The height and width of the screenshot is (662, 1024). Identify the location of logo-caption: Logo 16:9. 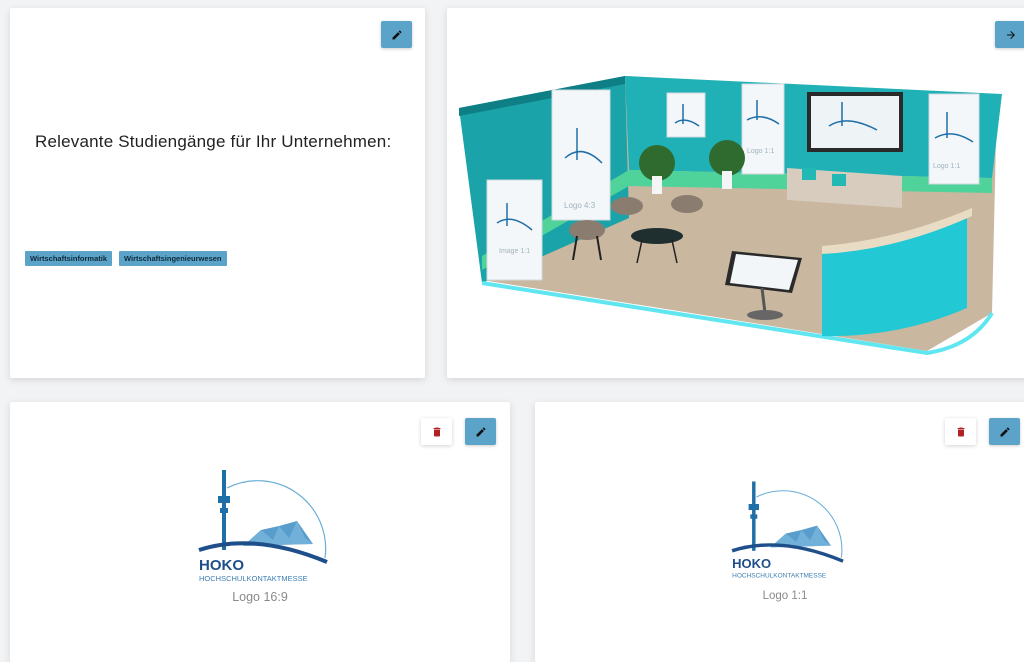
(260, 597).